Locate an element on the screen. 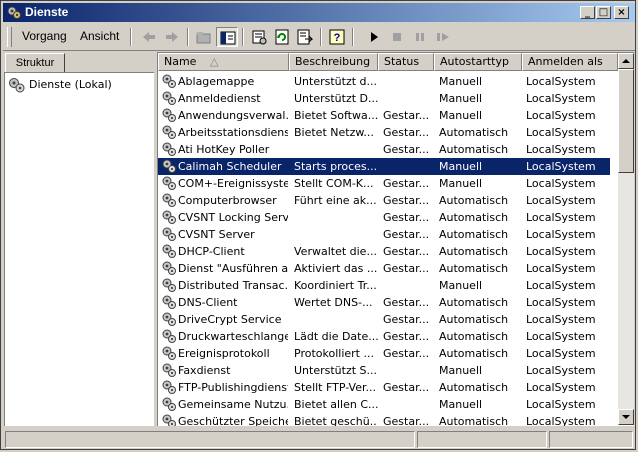  export-list-icon is located at coordinates (305, 37).